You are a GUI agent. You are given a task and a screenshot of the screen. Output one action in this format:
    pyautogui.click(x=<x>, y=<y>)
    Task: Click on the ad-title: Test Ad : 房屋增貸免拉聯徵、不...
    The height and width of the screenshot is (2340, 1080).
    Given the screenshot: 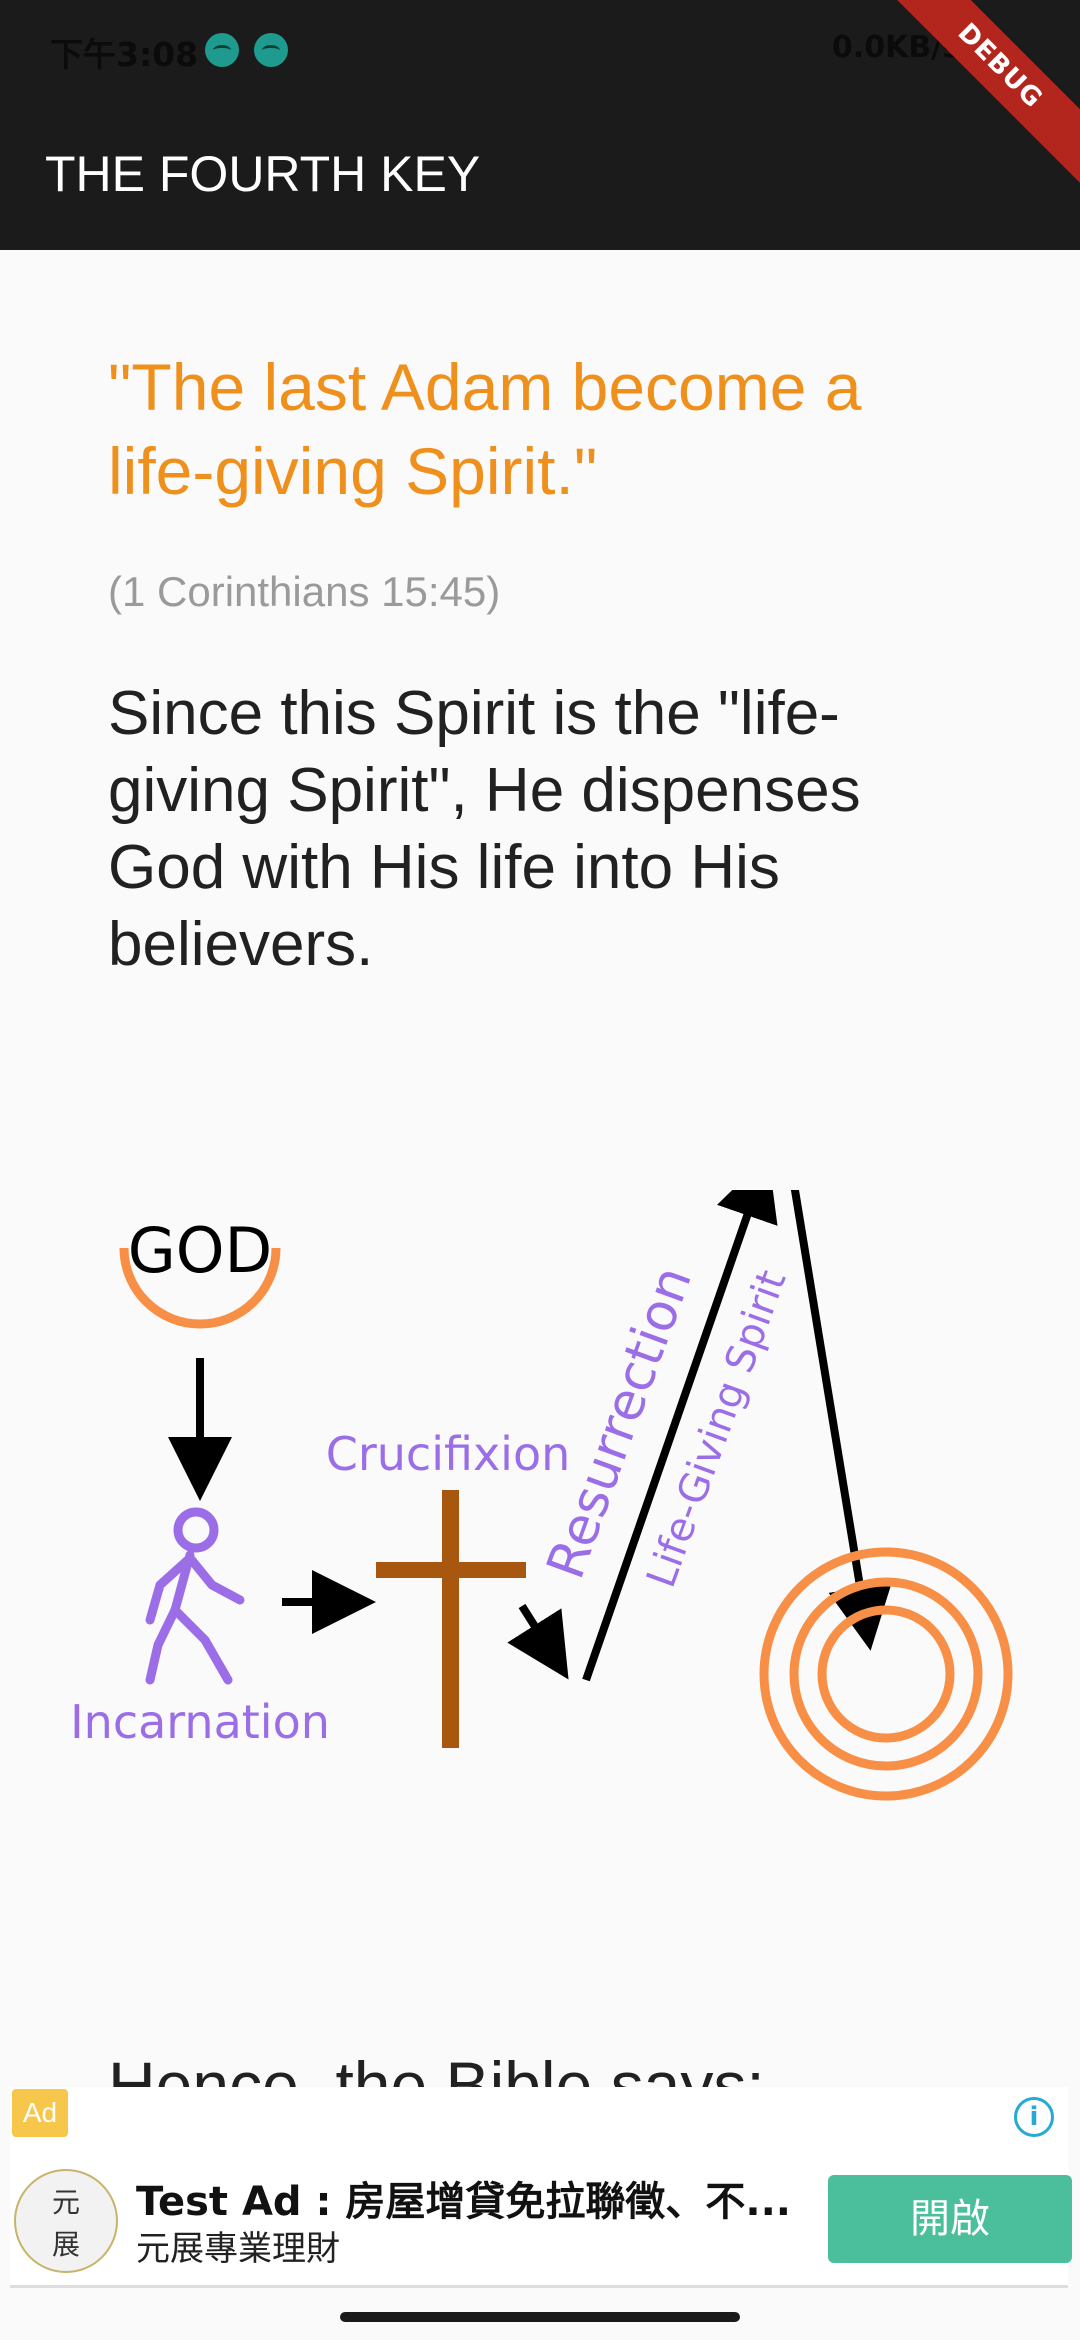 What is the action you would take?
    pyautogui.click(x=476, y=2198)
    